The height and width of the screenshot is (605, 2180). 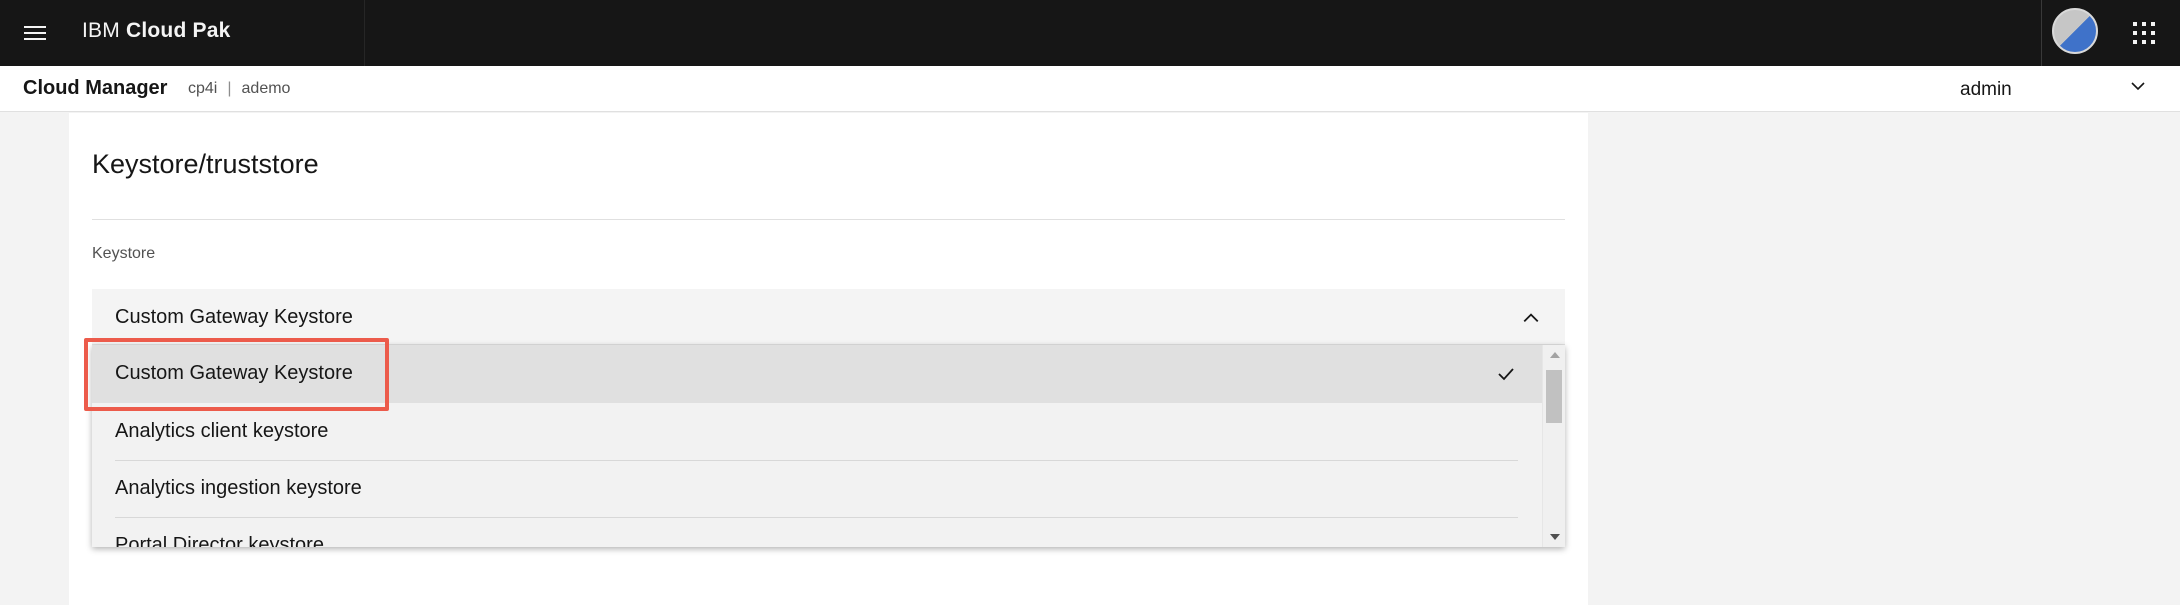 What do you see at coordinates (222, 431) in the screenshot?
I see `option-label: Analytics client keystore` at bounding box center [222, 431].